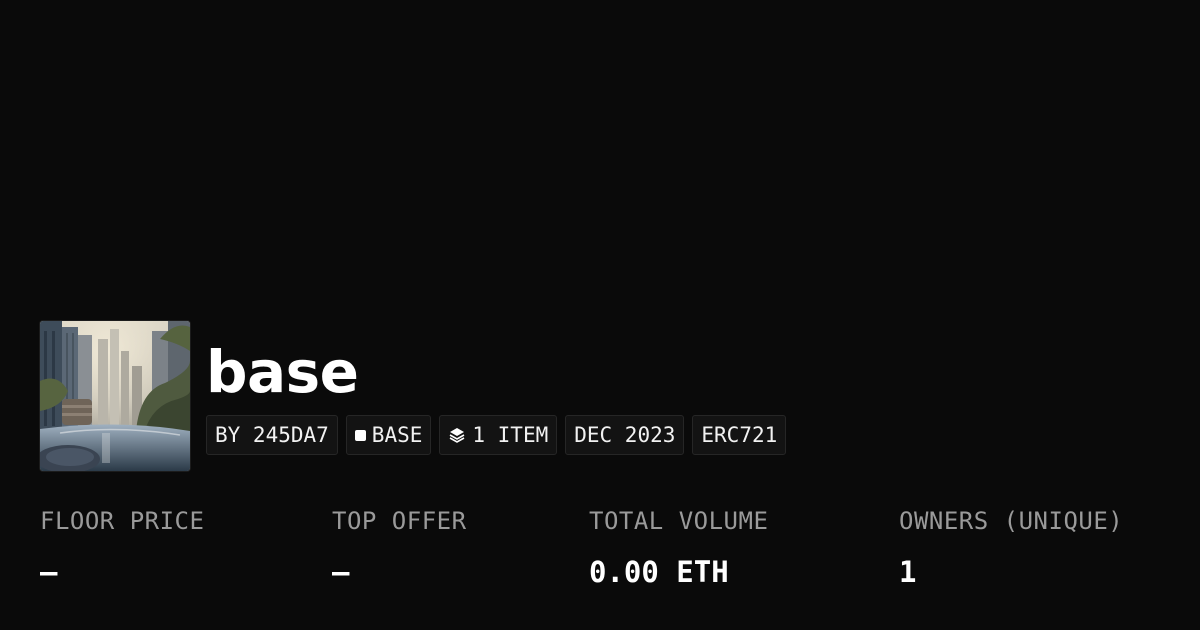 The width and height of the screenshot is (1200, 630). What do you see at coordinates (457, 435) in the screenshot?
I see `layers-icon` at bounding box center [457, 435].